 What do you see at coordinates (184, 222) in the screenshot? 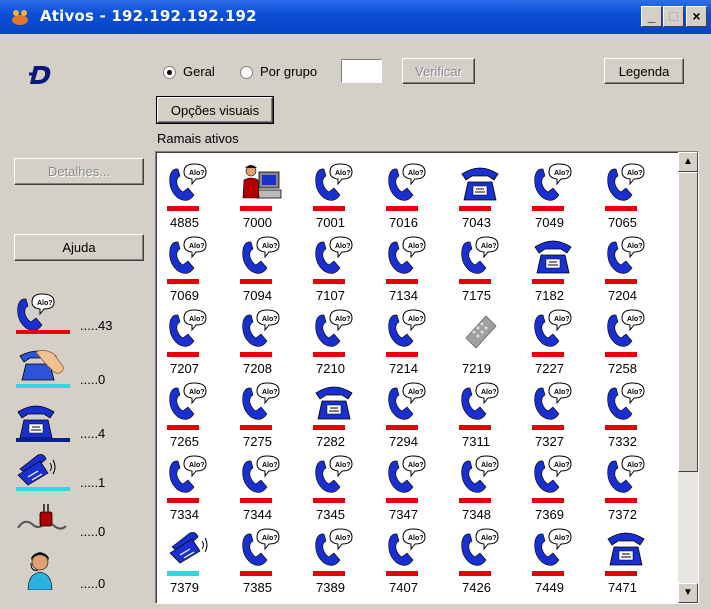
I see `extension-number: 4885` at bounding box center [184, 222].